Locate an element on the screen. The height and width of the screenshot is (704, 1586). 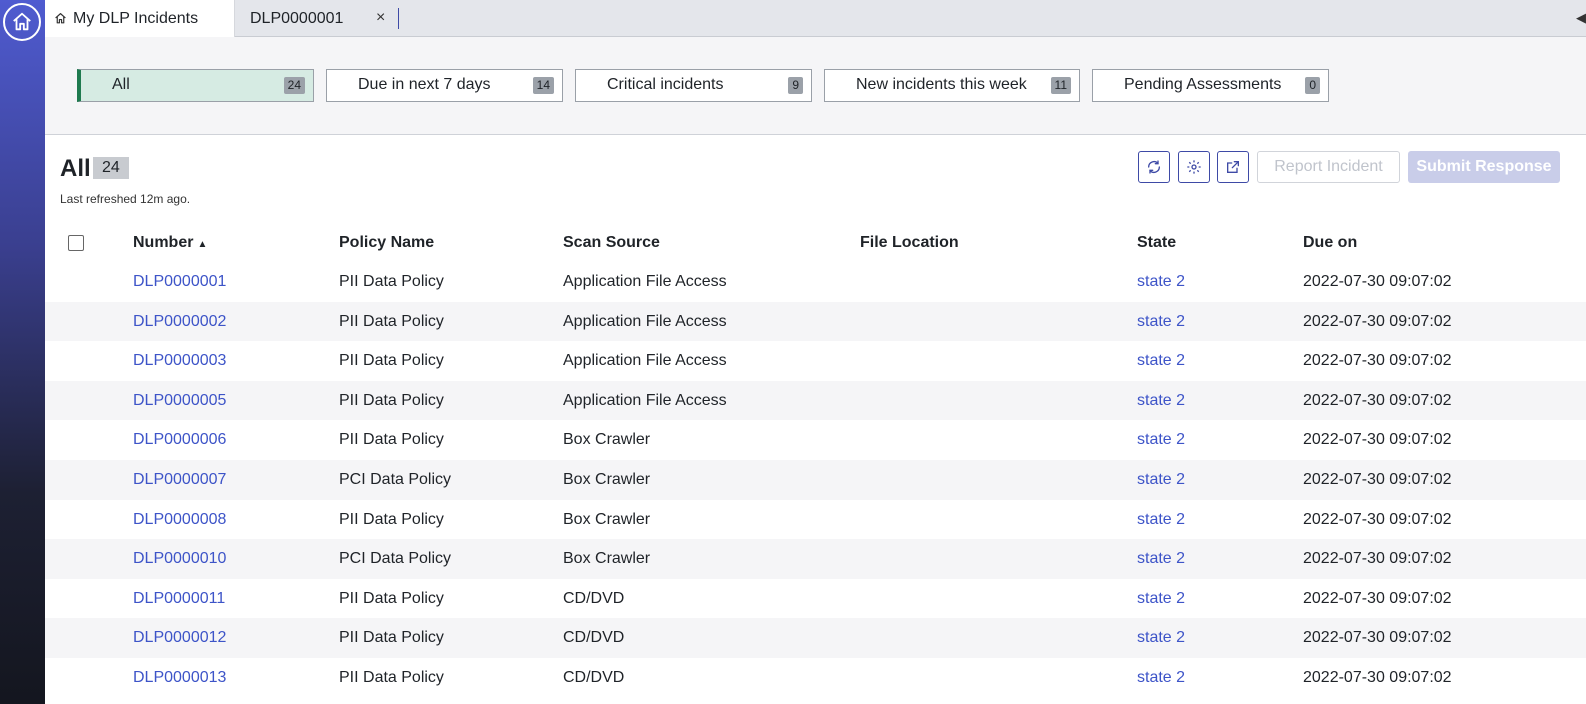
filter-critical-incidents: Critical incidents 9 is located at coordinates (693, 85).